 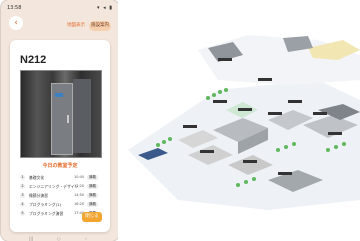 I want to click on period-number: 1, so click(x=22, y=177).